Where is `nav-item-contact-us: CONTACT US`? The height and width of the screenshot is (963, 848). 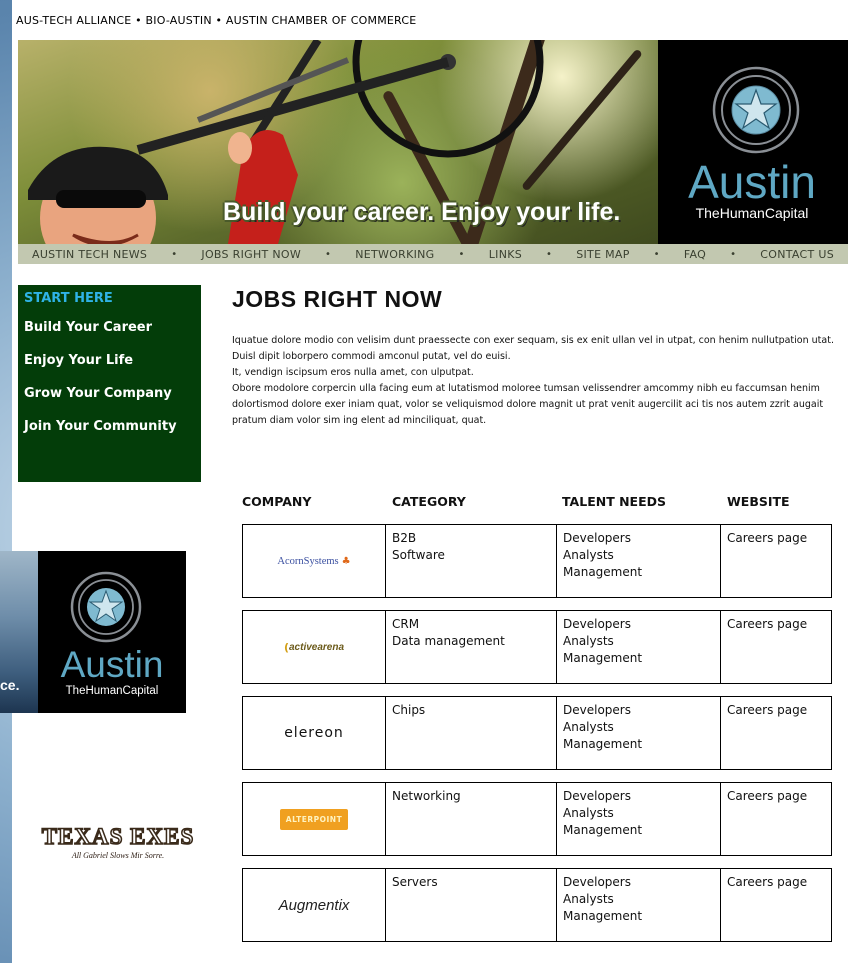 nav-item-contact-us: CONTACT US is located at coordinates (797, 254).